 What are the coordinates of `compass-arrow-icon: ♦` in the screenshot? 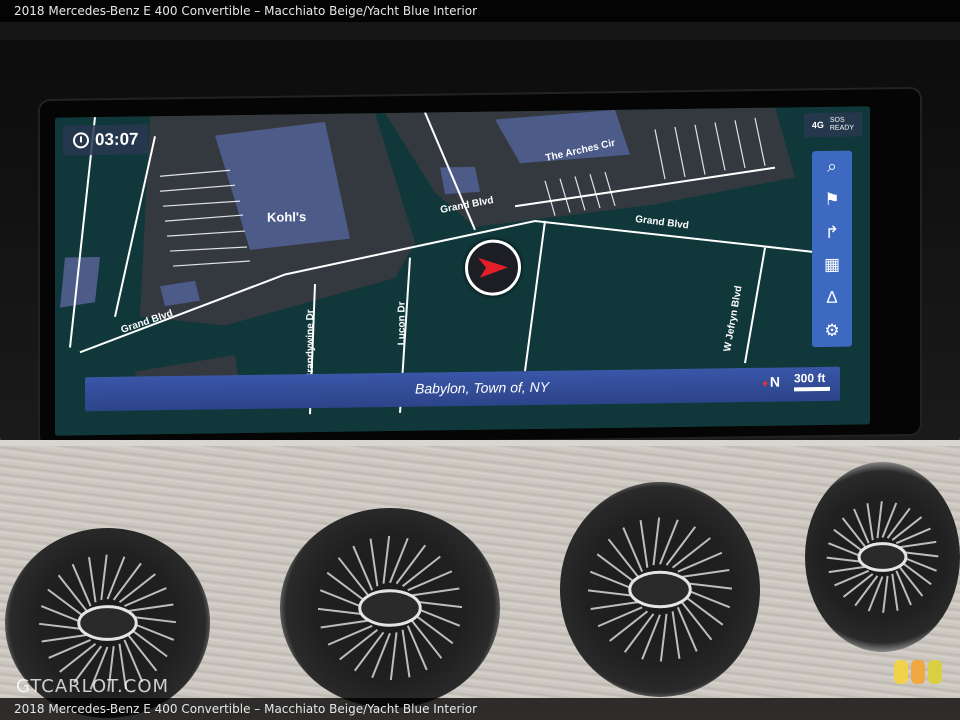 It's located at (765, 383).